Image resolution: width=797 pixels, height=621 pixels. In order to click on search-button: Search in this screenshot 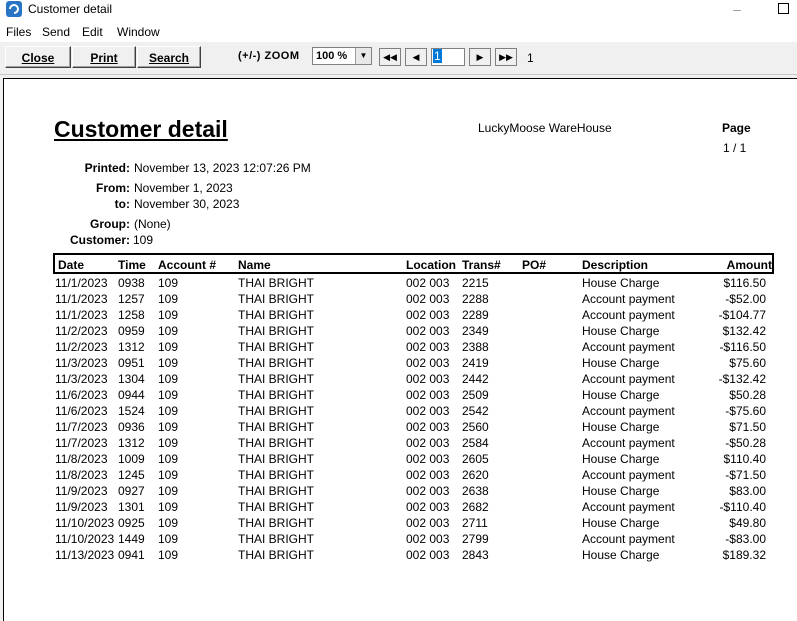, I will do `click(169, 57)`.